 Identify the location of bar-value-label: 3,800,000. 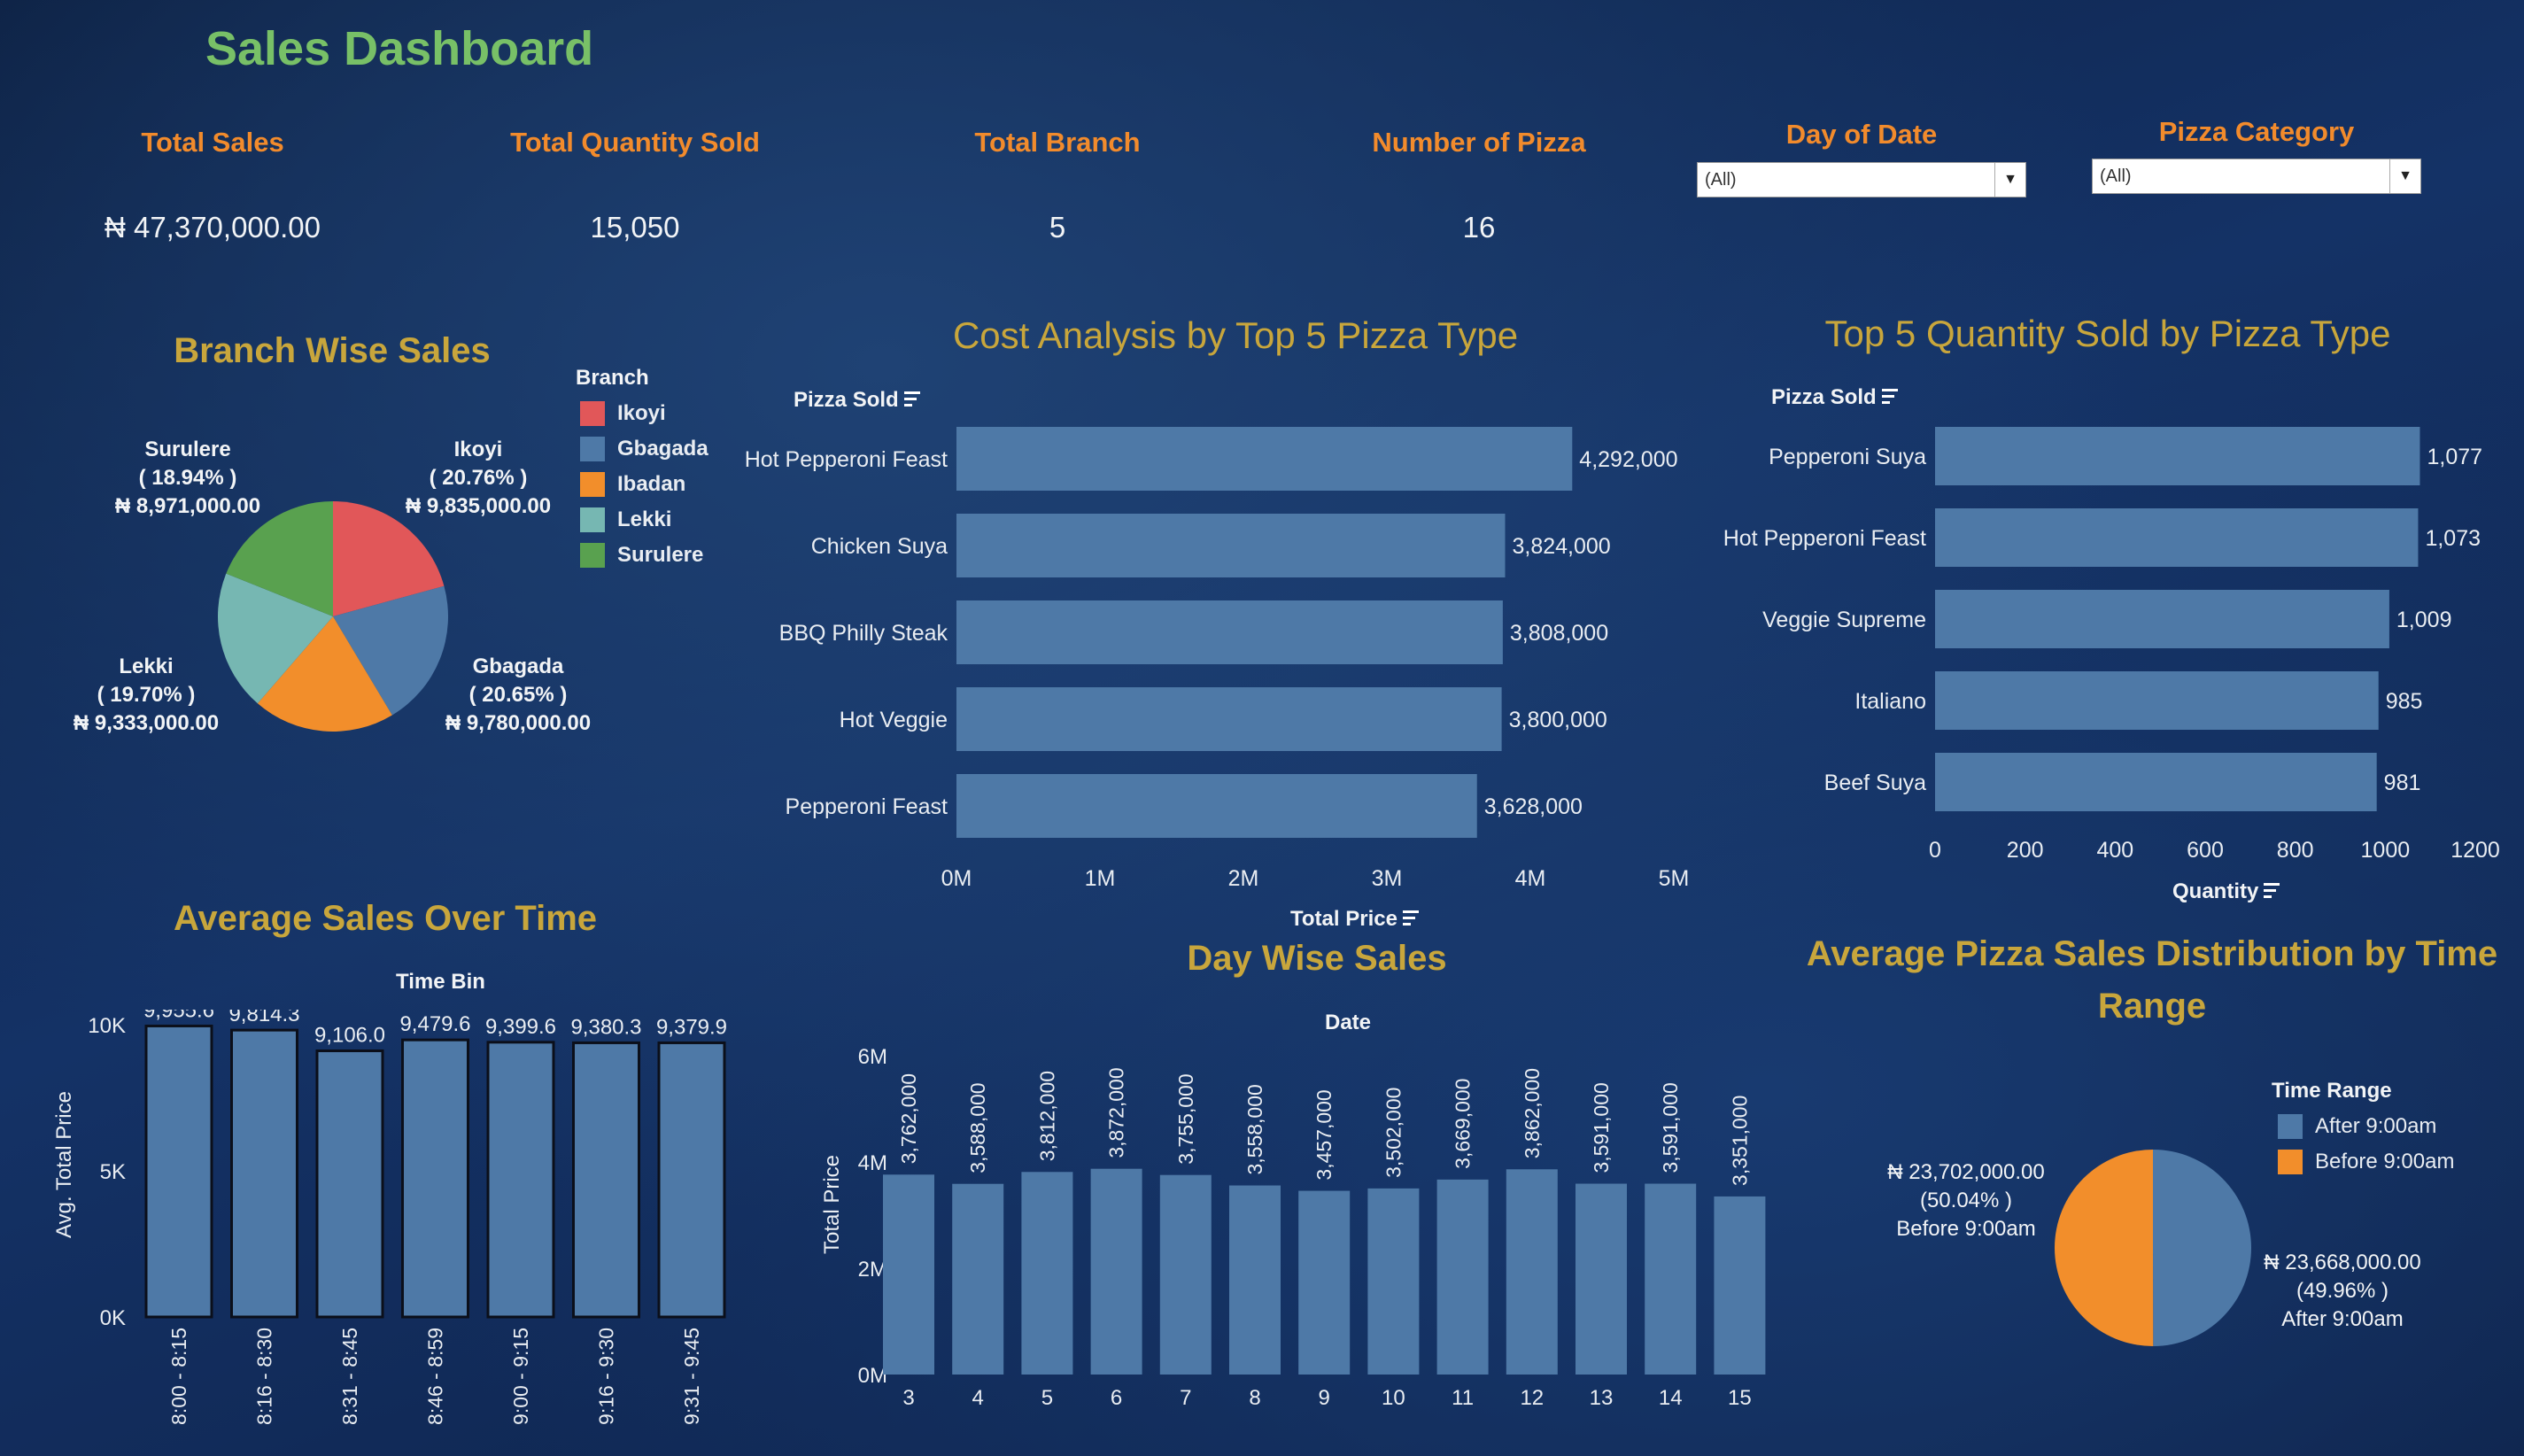
(1558, 720).